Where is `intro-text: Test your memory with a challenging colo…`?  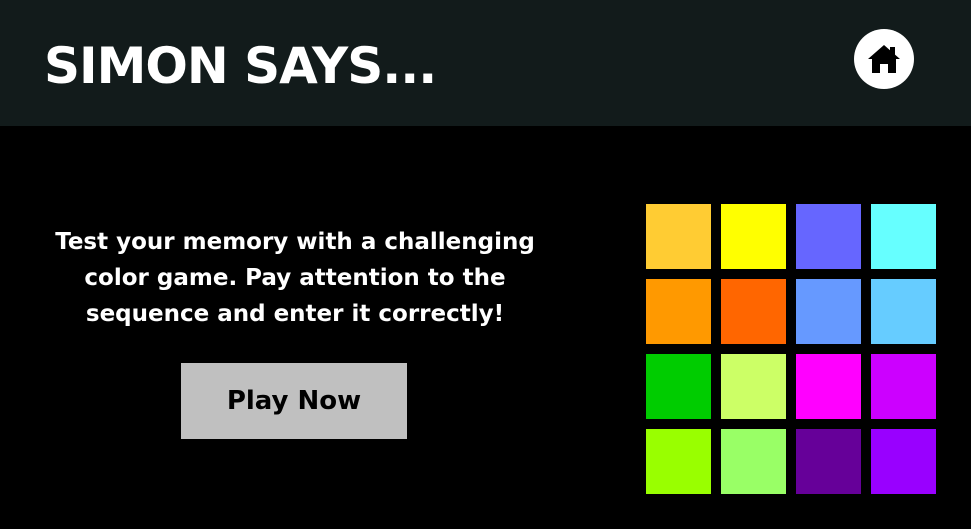
intro-text: Test your memory with a challenging colo… is located at coordinates (295, 278).